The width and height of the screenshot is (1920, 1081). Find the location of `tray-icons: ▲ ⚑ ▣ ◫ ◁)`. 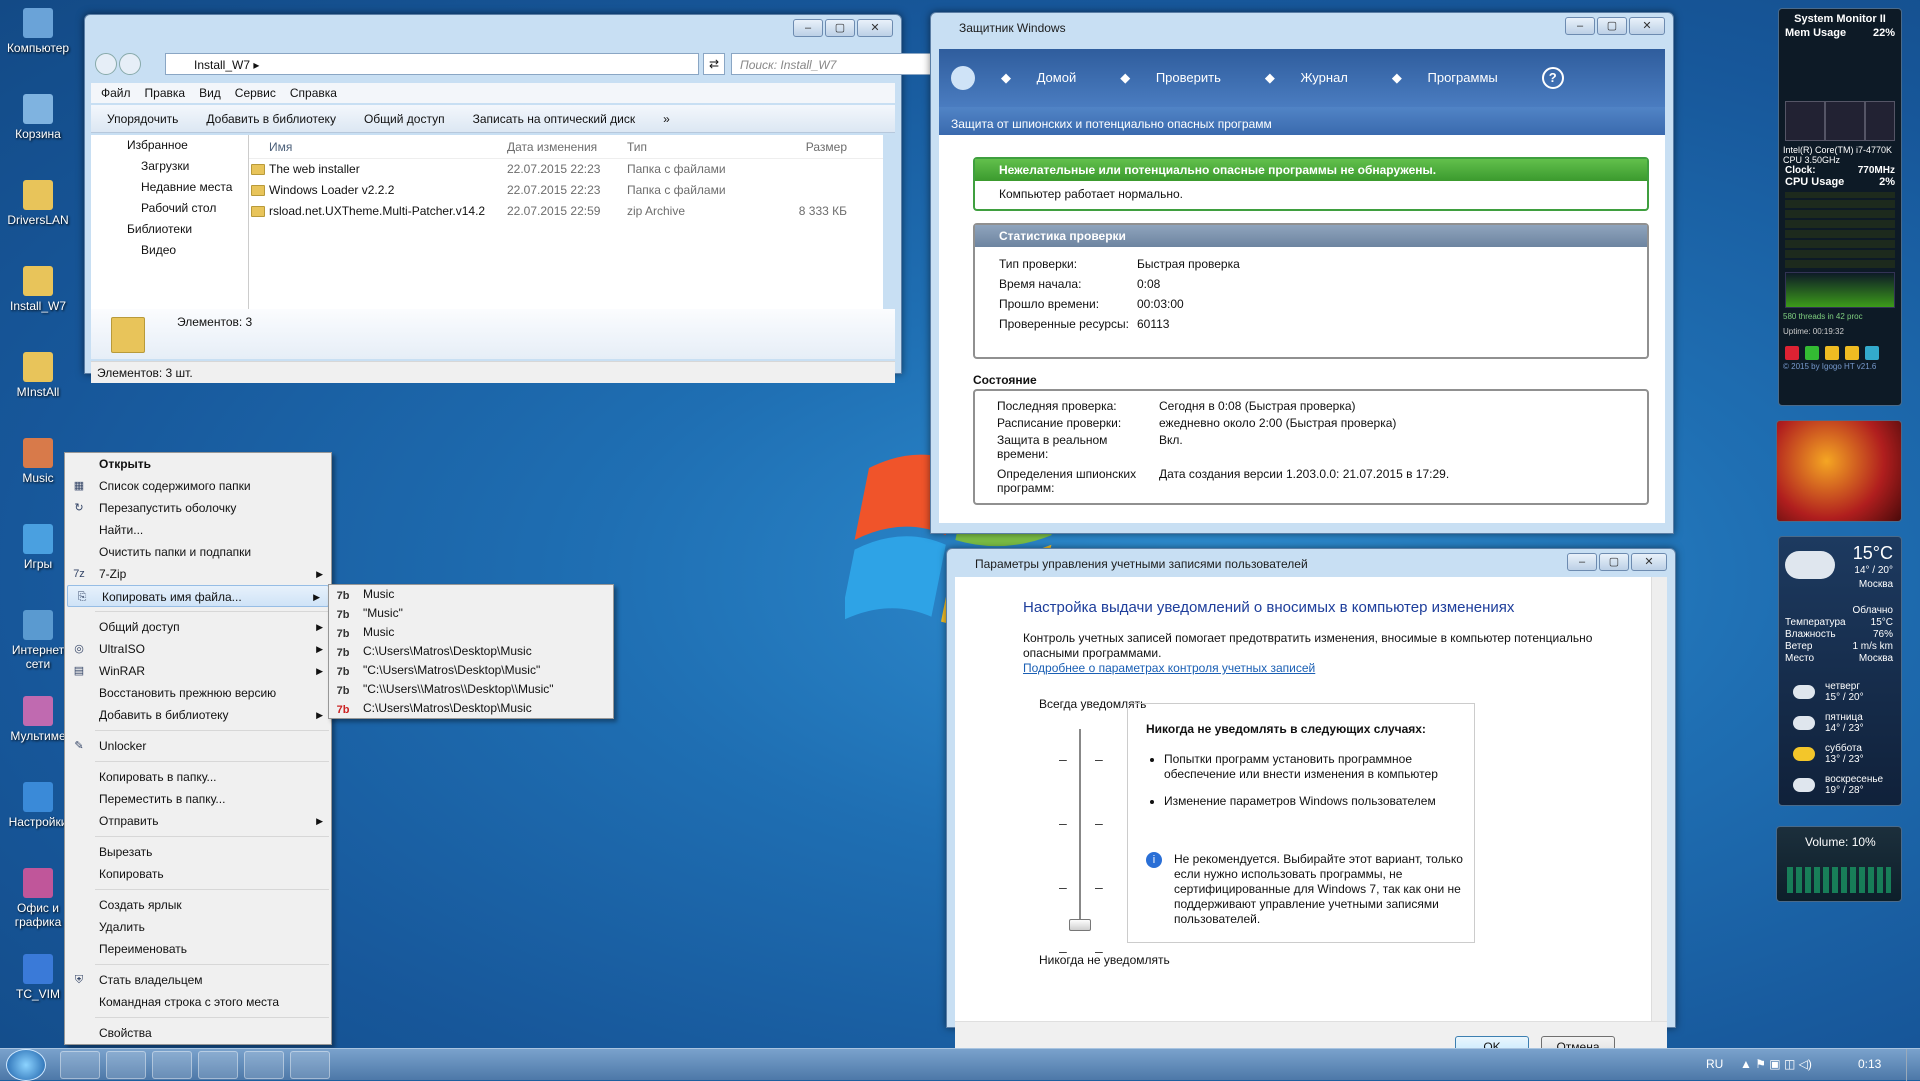

tray-icons: ▲ ⚑ ▣ ◫ ◁) is located at coordinates (1784, 1065).